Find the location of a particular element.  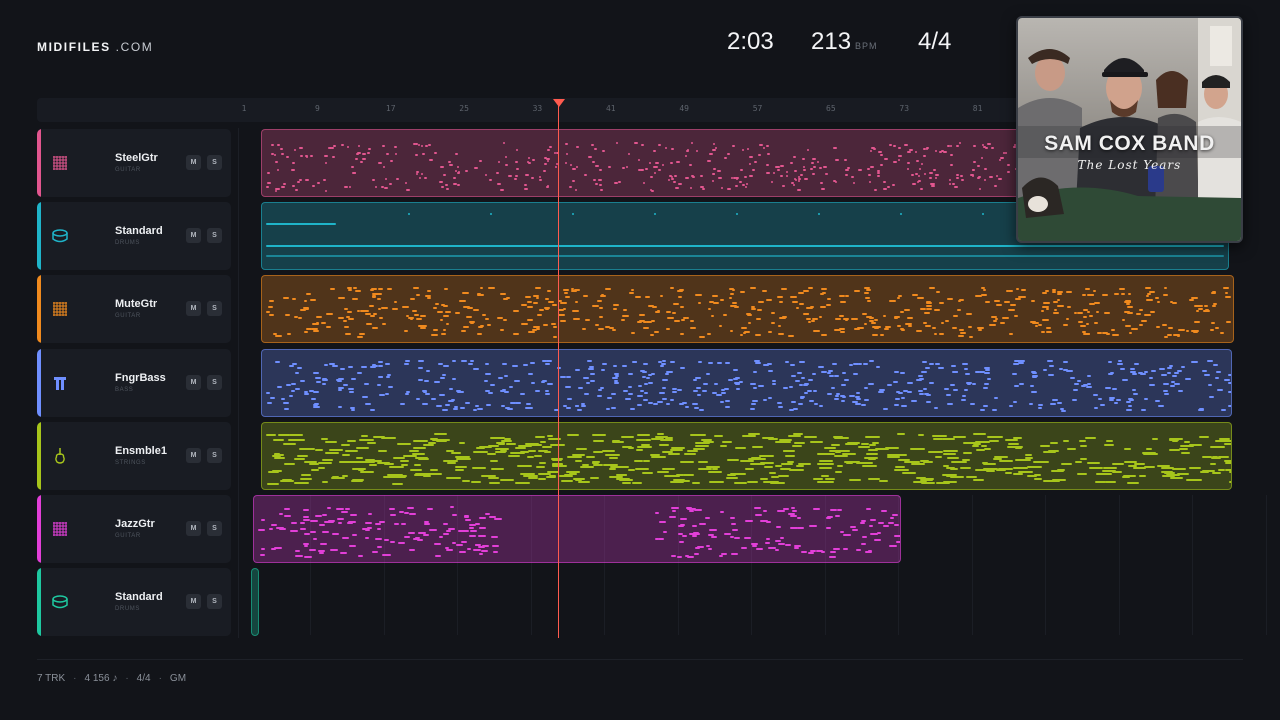

playhead is located at coordinates (558, 372).